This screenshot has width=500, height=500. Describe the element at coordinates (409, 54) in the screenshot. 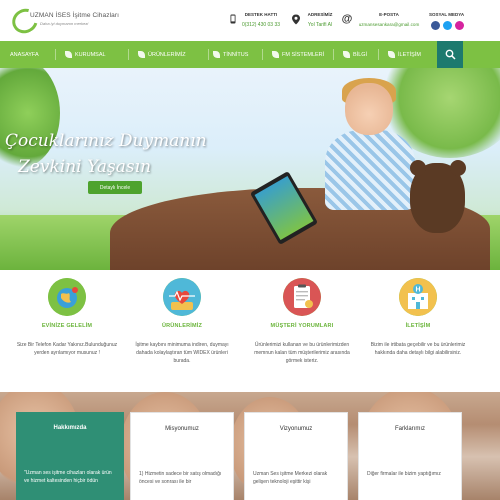

I see `nav-label: İLETİŞİM` at that location.